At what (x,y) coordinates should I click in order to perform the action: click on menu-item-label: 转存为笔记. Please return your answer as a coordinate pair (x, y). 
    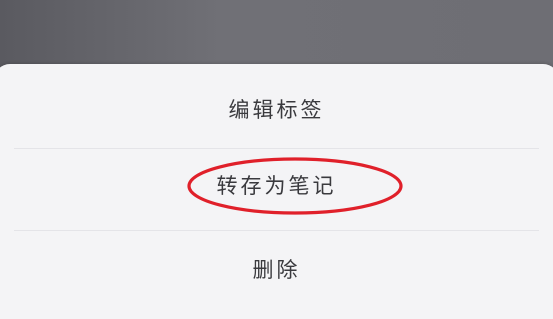
    Looking at the image, I should click on (276, 186).